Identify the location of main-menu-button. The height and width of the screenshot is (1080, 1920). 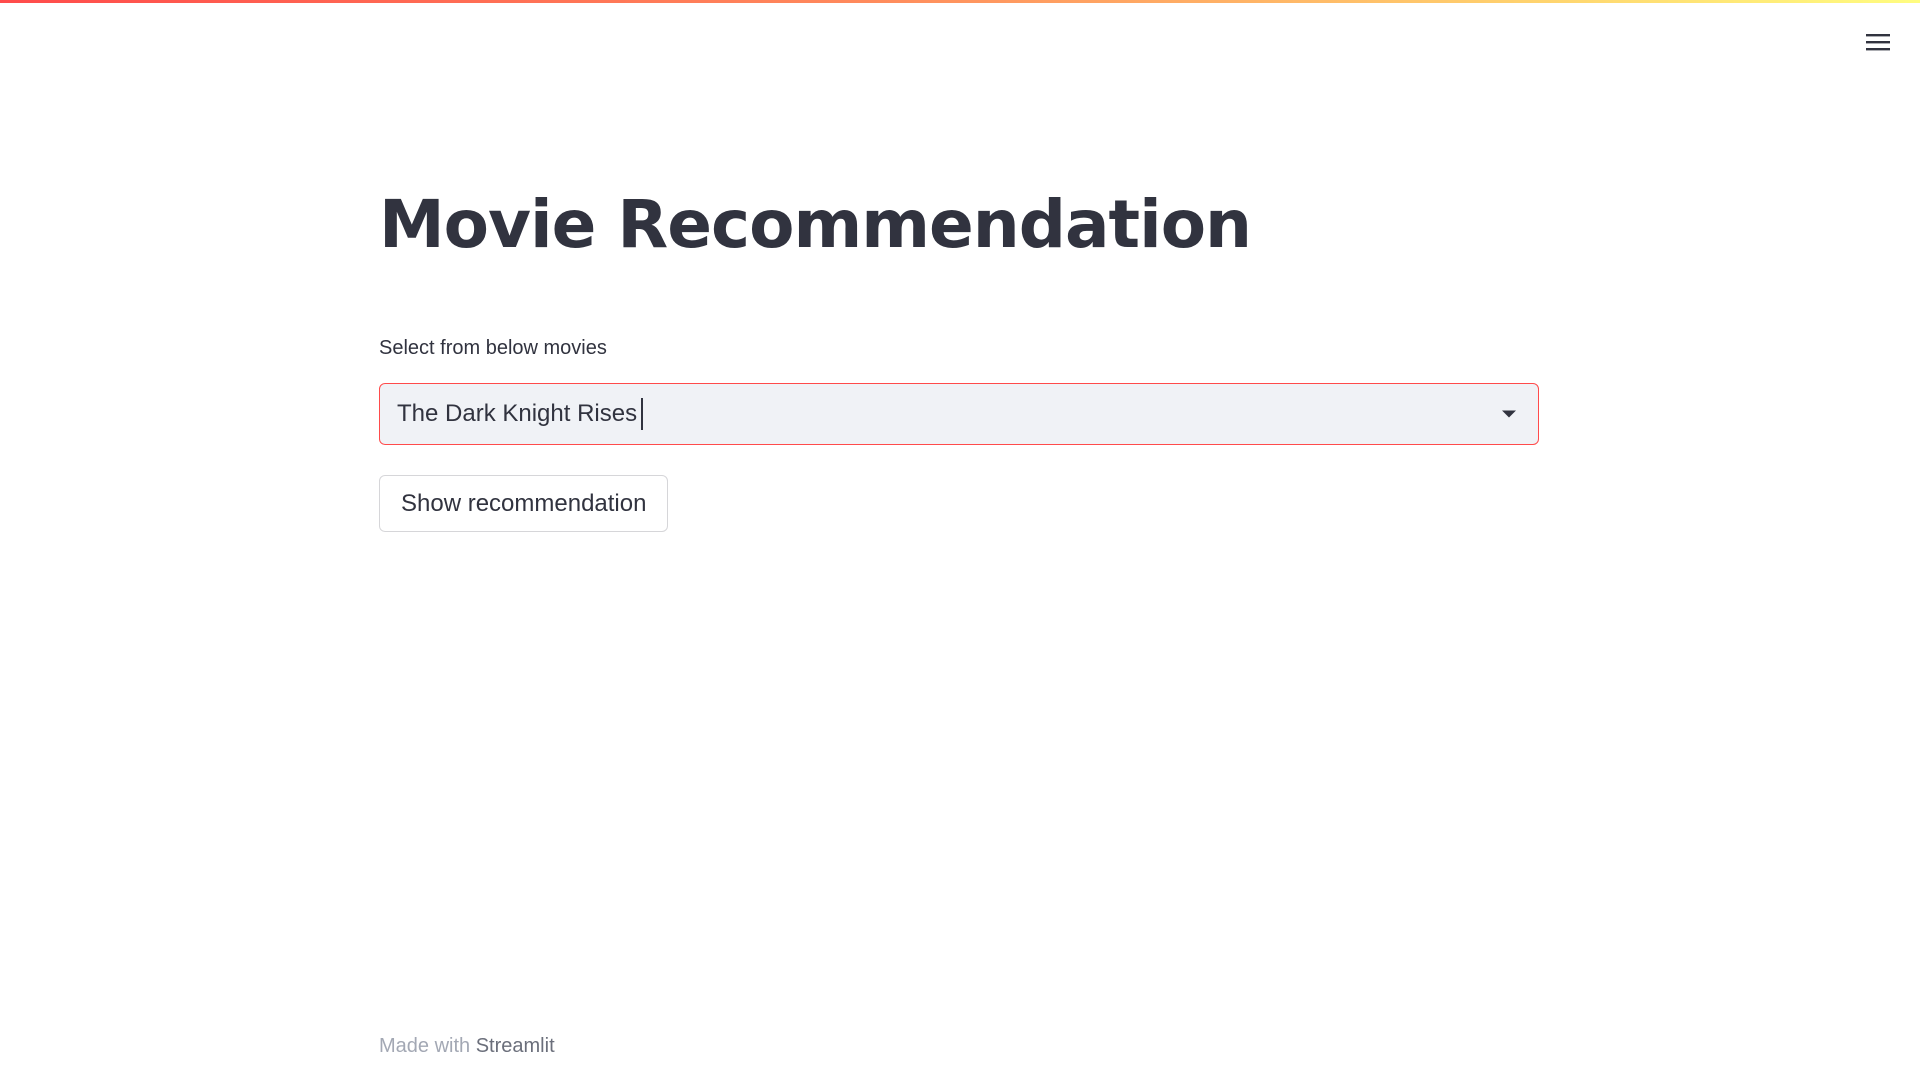
(1878, 42).